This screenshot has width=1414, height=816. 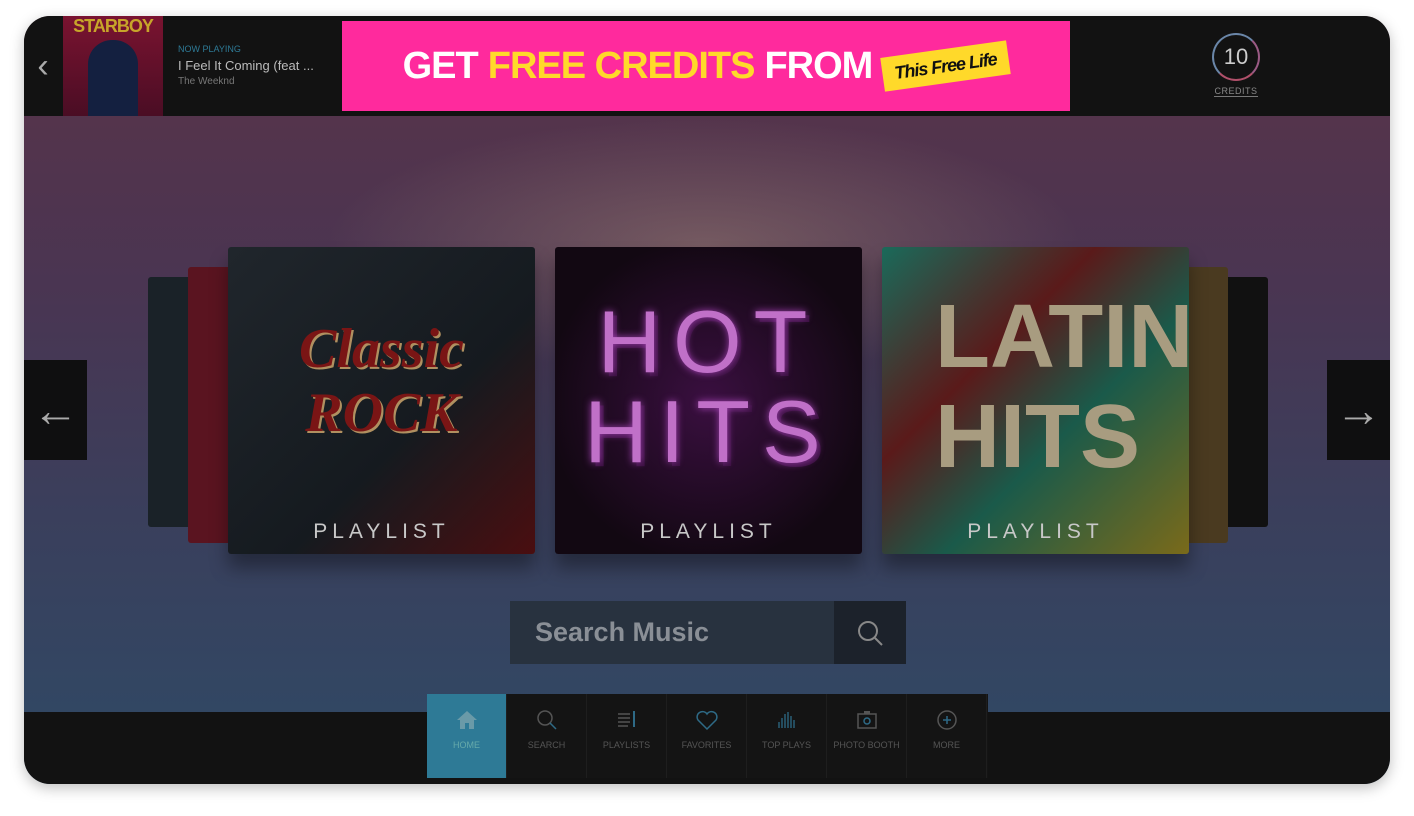 What do you see at coordinates (113, 26) in the screenshot?
I see `album-art-text: STARBOY` at bounding box center [113, 26].